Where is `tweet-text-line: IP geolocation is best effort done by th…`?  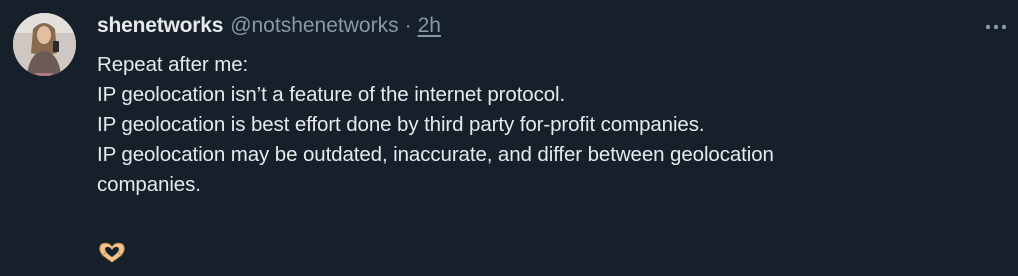
tweet-text-line: IP geolocation is best effort done by th… is located at coordinates (401, 124).